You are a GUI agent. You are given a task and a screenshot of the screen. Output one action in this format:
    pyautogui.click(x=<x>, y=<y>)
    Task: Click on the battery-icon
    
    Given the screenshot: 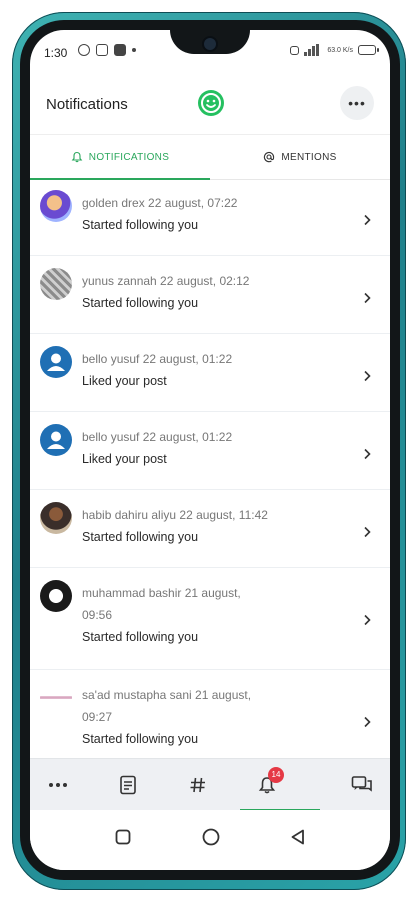 What is the action you would take?
    pyautogui.click(x=368, y=50)
    